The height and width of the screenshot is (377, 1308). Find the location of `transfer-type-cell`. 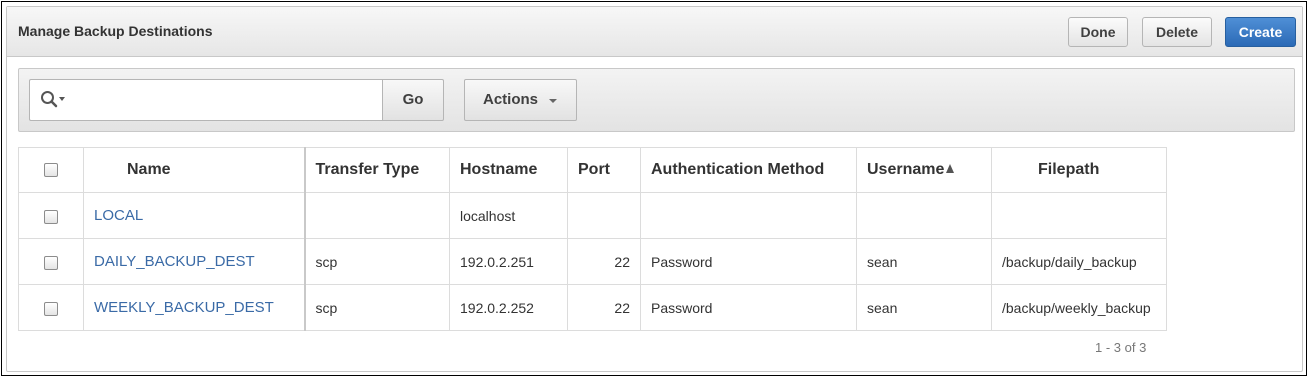

transfer-type-cell is located at coordinates (377, 215).